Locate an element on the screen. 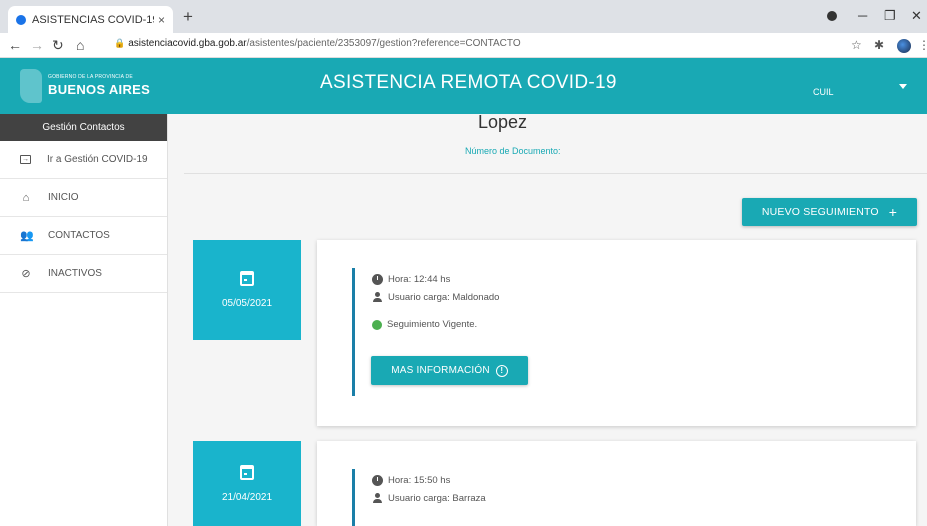 This screenshot has width=927, height=526. lock-icon: 🔒 is located at coordinates (120, 43).